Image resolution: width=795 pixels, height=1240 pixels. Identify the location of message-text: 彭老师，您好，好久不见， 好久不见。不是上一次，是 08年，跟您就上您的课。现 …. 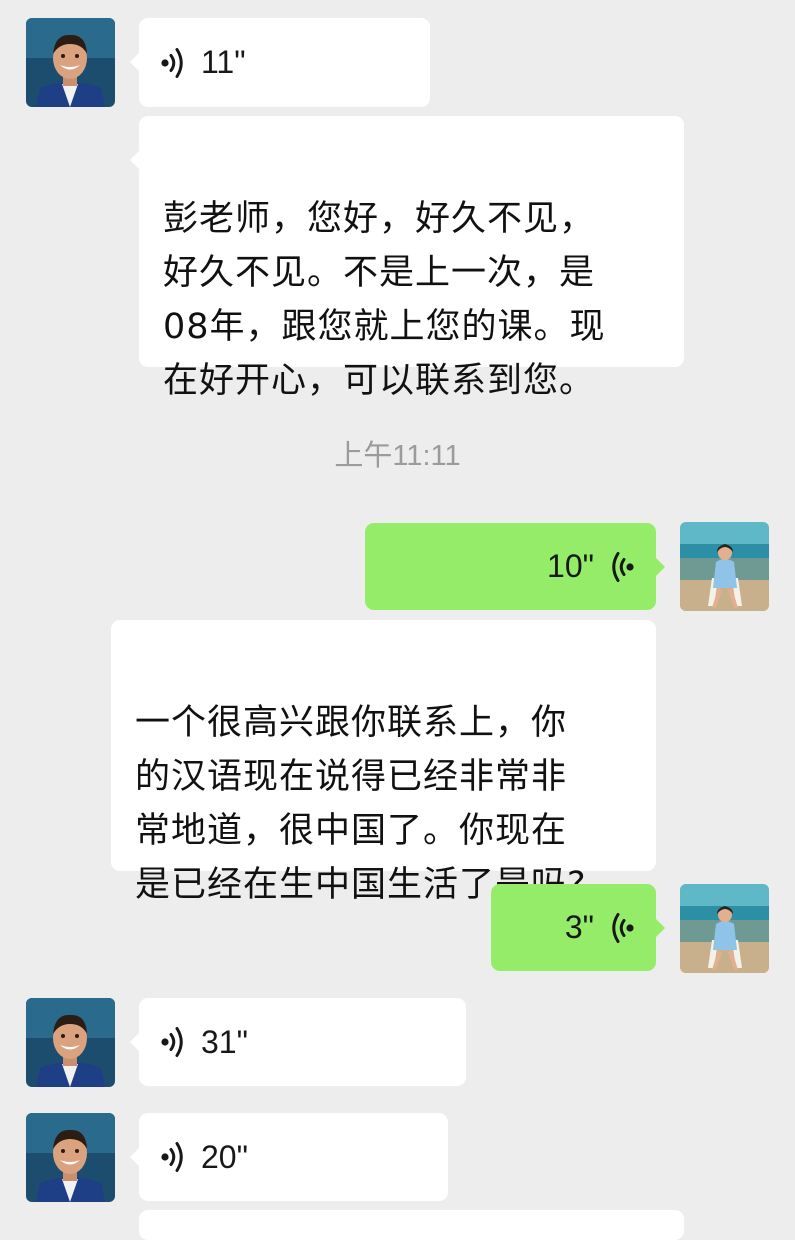
(384, 300).